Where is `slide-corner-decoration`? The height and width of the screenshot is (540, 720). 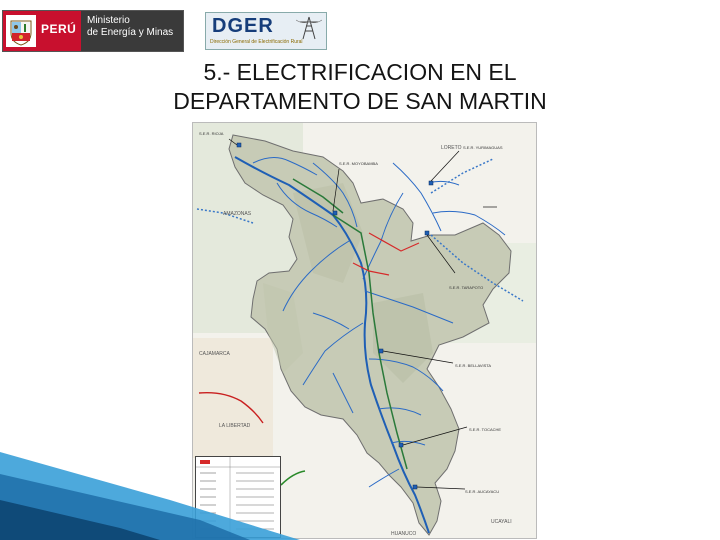
slide-corner-decoration is located at coordinates (150, 496).